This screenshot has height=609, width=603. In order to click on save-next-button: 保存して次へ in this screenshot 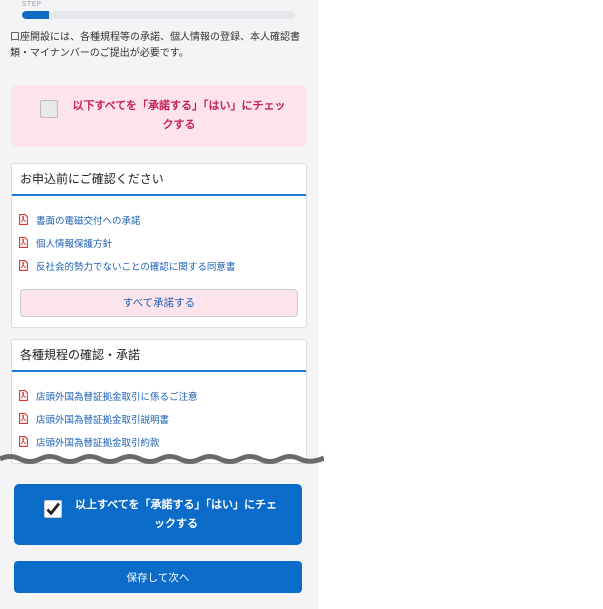, I will do `click(158, 577)`.